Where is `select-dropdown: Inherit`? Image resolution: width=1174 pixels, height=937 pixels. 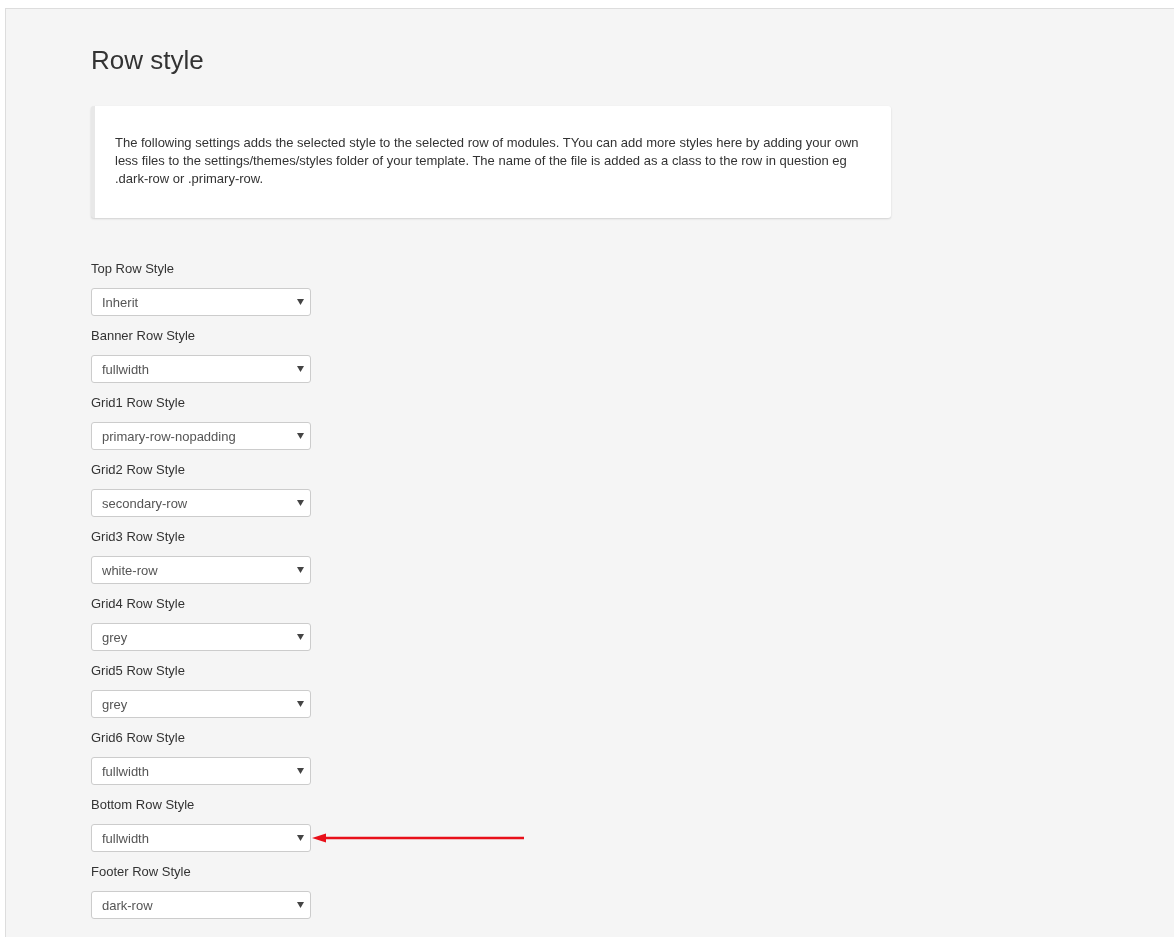
select-dropdown: Inherit is located at coordinates (201, 302).